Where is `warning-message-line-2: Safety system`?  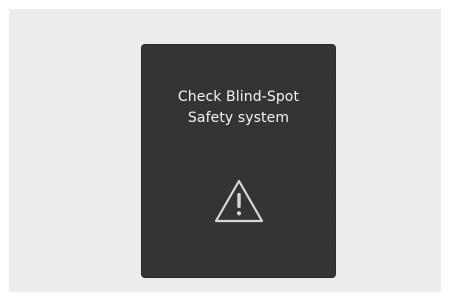
warning-message-line-2: Safety system is located at coordinates (238, 118).